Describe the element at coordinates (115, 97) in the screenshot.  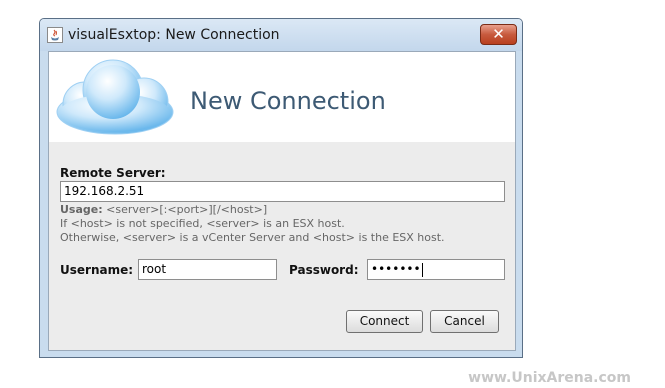
I see `cloud-icon` at that location.